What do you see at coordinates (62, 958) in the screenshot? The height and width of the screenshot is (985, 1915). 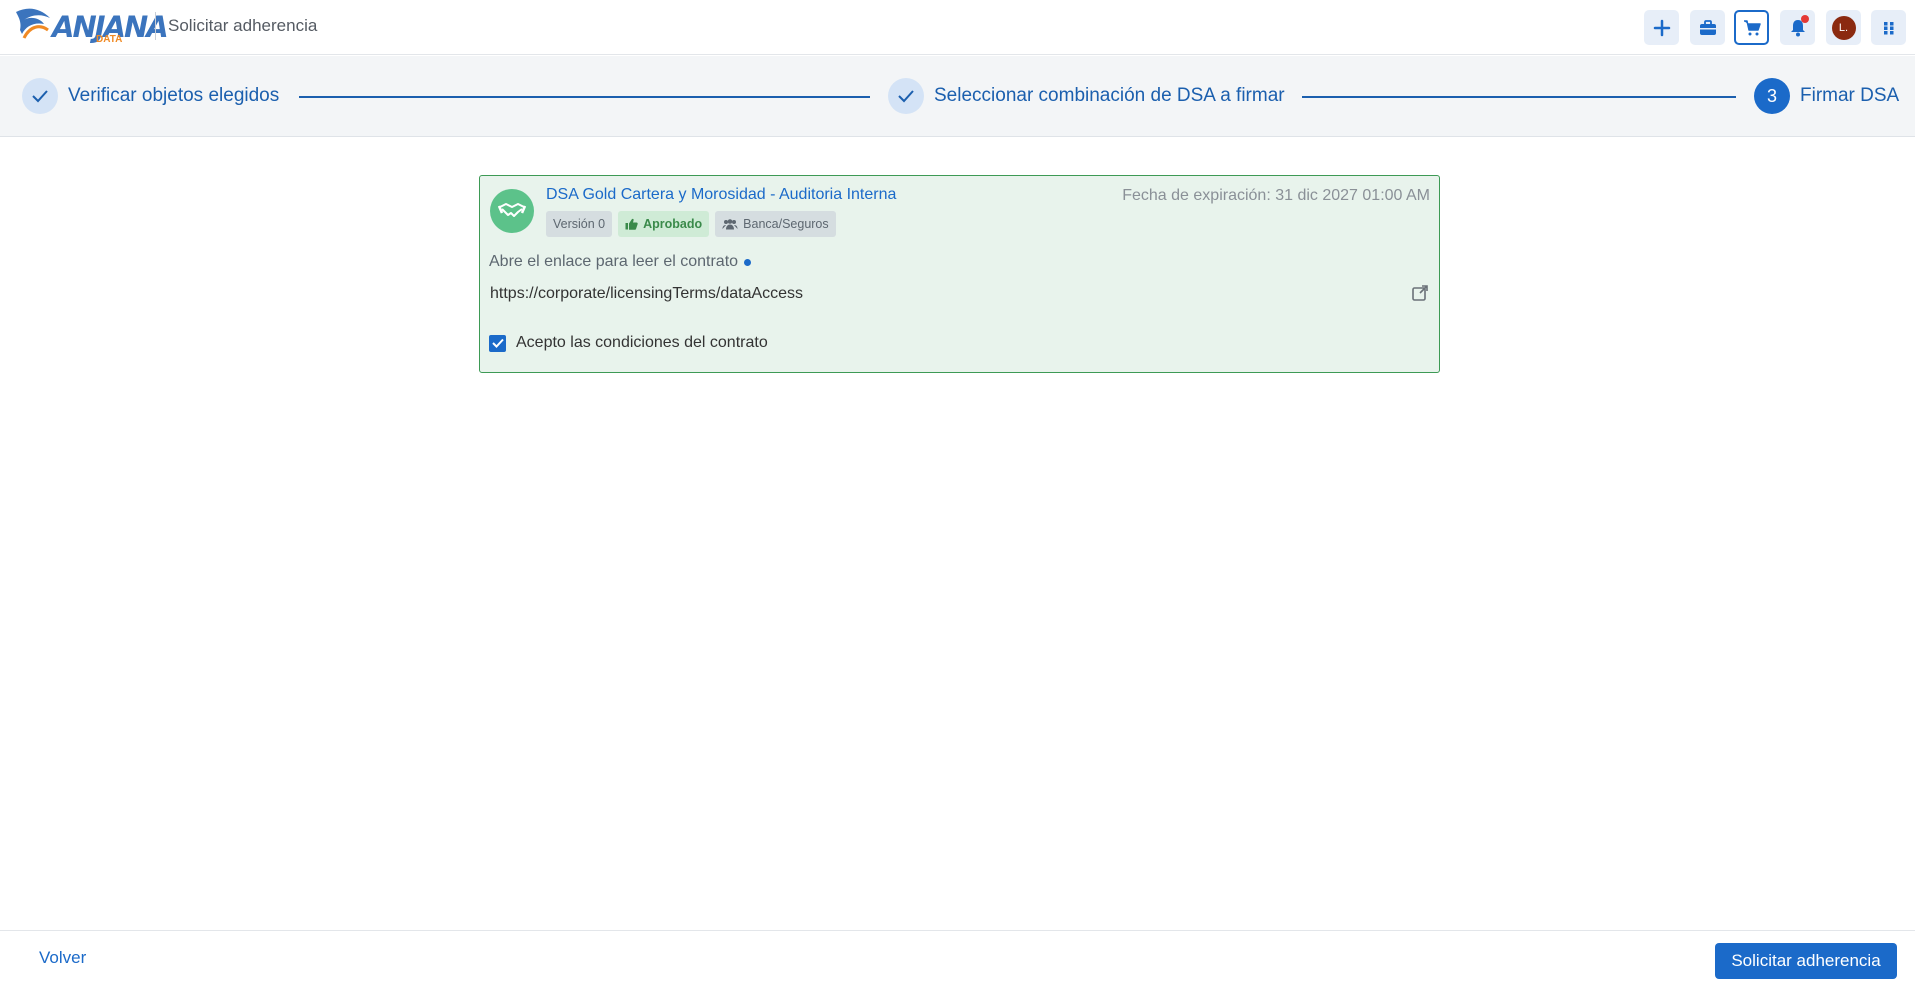 I see `back-button: Volver` at bounding box center [62, 958].